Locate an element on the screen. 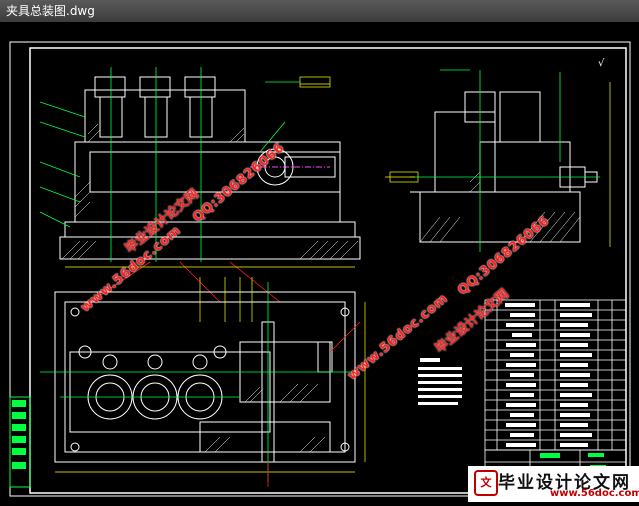 The width and height of the screenshot is (639, 506). parts-list-table is located at coordinates (555, 375).